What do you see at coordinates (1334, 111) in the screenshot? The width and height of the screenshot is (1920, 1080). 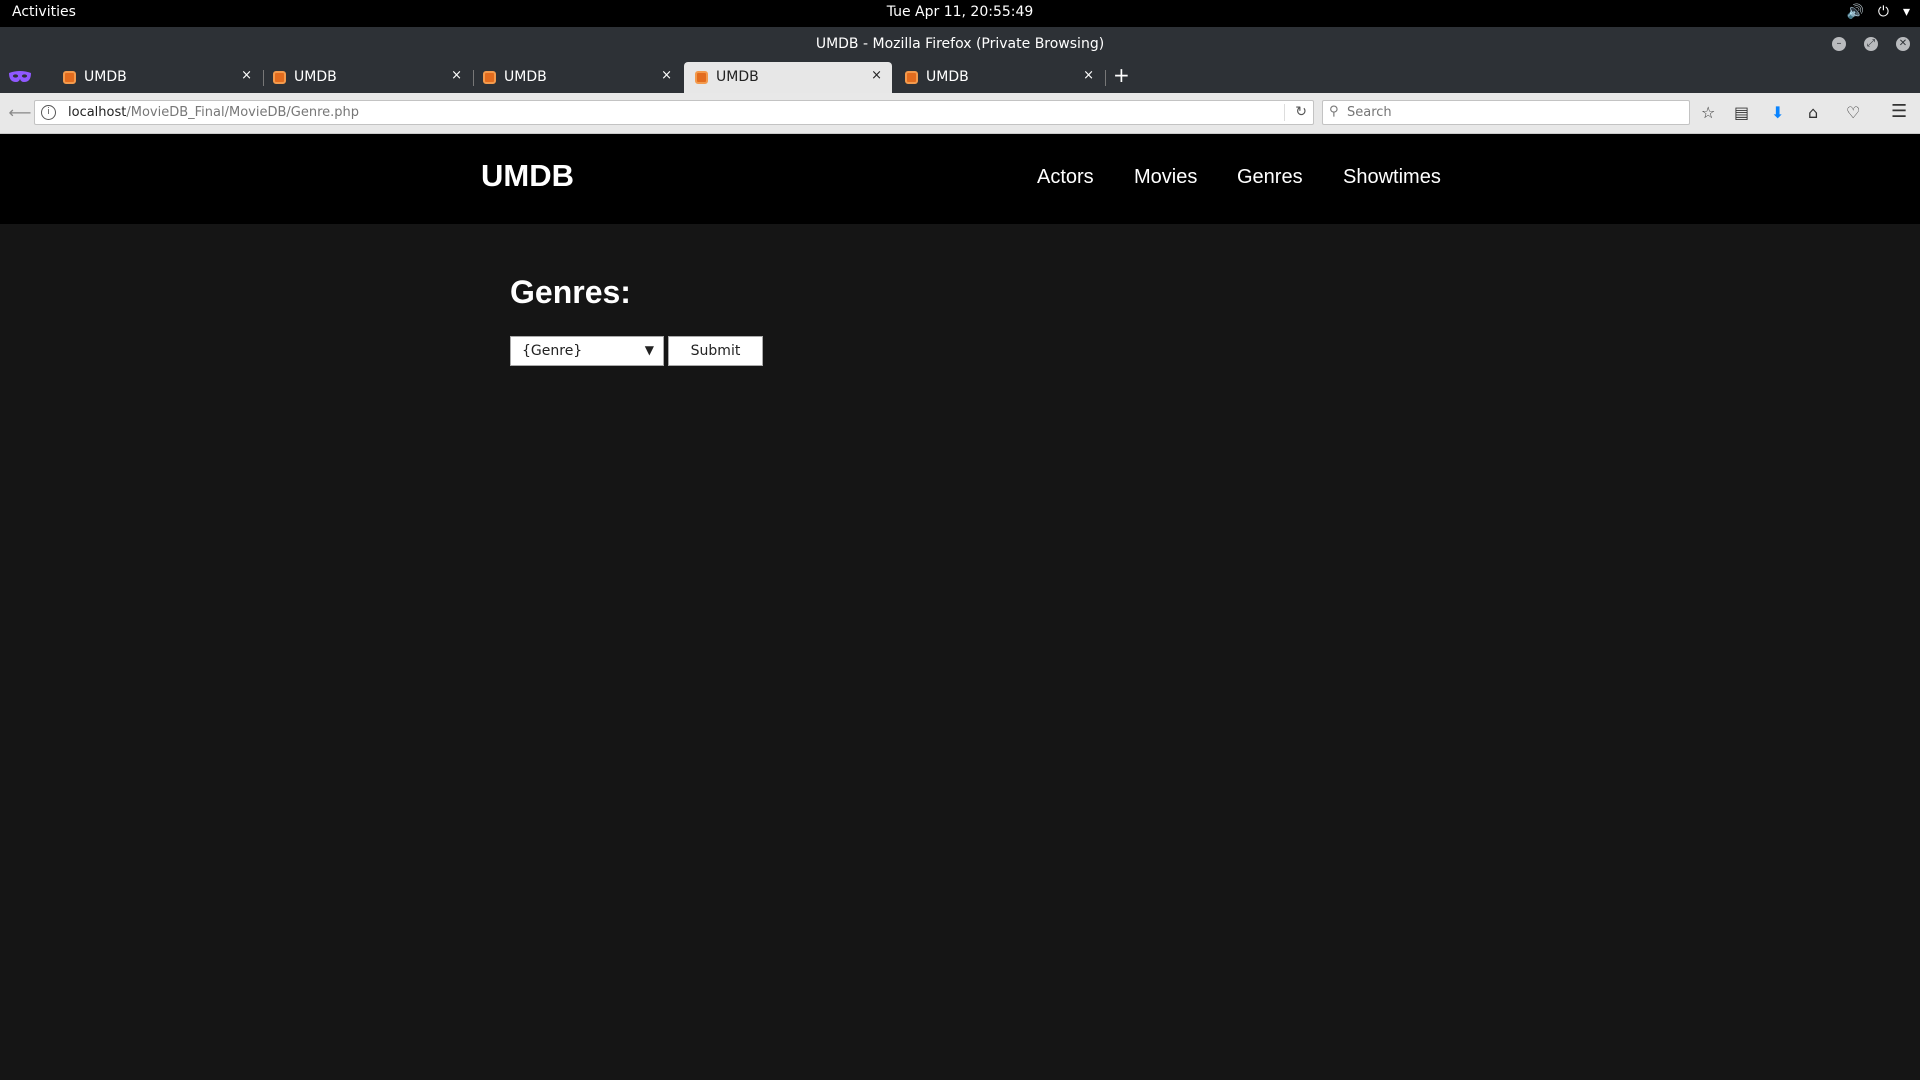 I see `search-icon: ⚲` at bounding box center [1334, 111].